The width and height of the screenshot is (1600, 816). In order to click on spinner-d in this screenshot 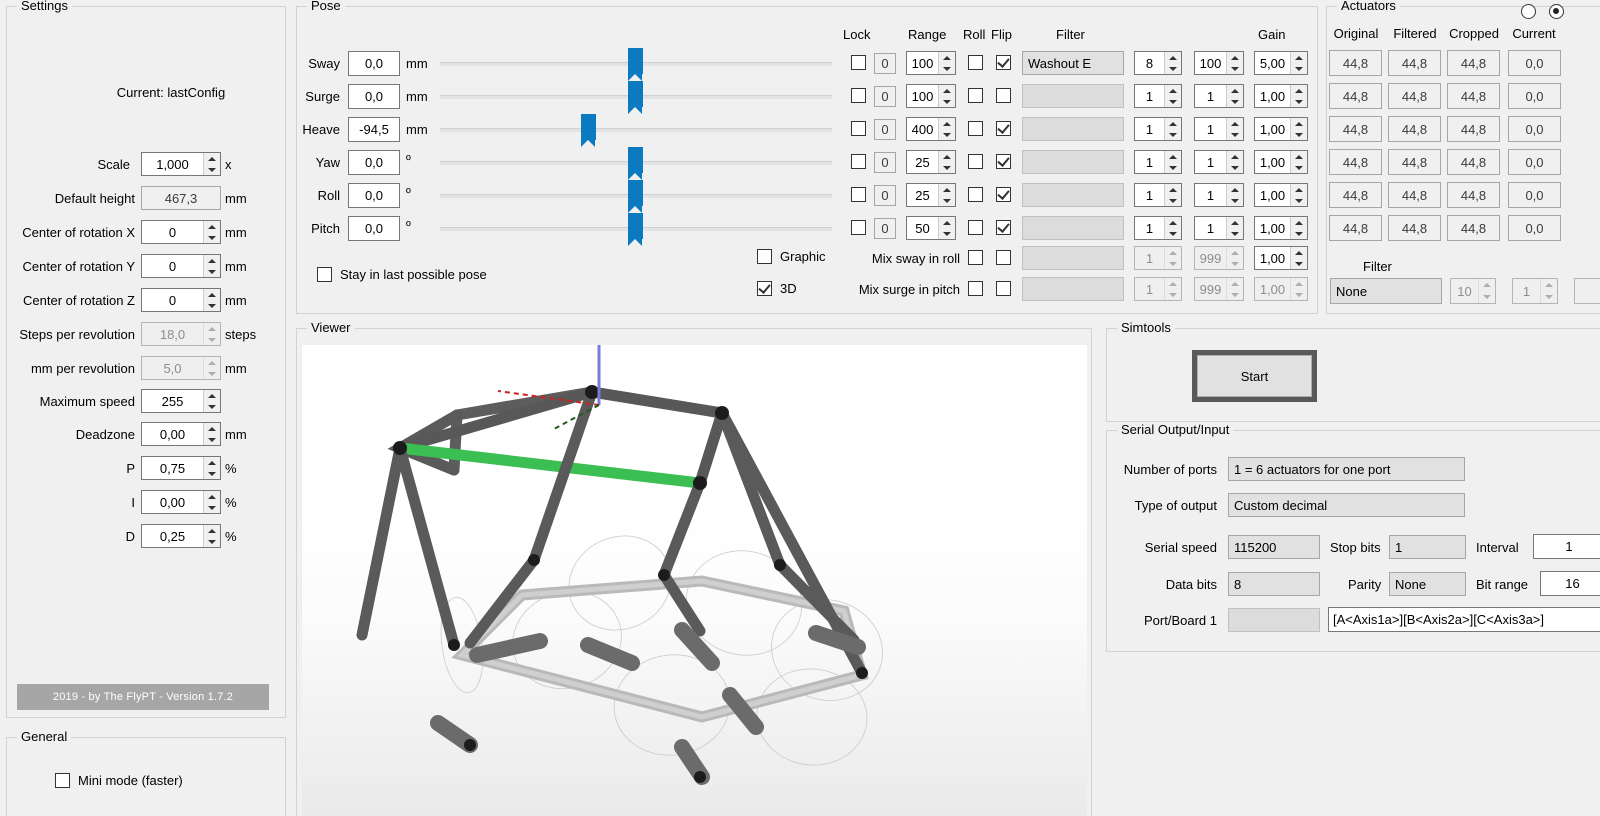, I will do `click(211, 536)`.